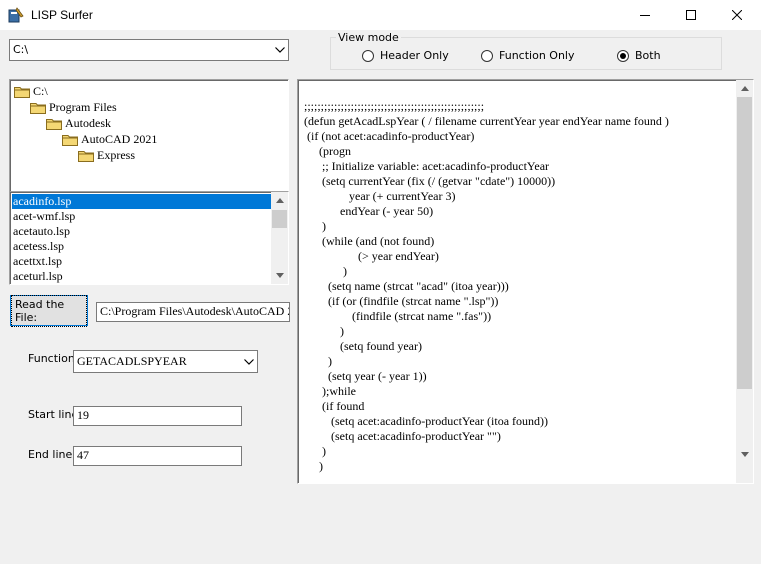  I want to click on tree-item-c-drive: C:\, so click(31, 91).